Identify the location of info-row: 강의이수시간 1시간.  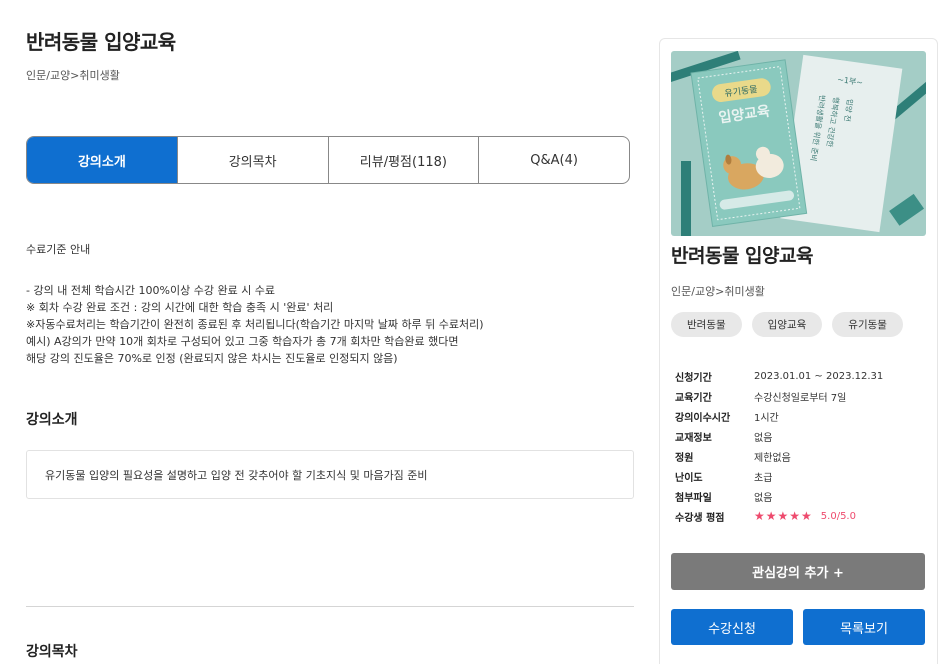
(779, 416).